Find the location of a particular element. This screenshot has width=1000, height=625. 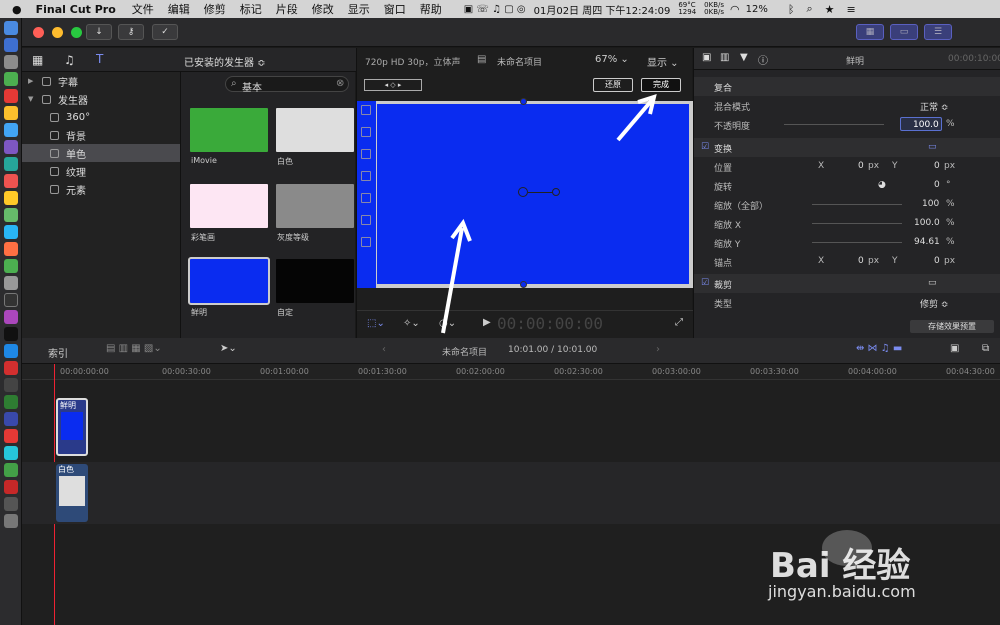

generators-header: 已安装的发生器 ≎ is located at coordinates (225, 61).